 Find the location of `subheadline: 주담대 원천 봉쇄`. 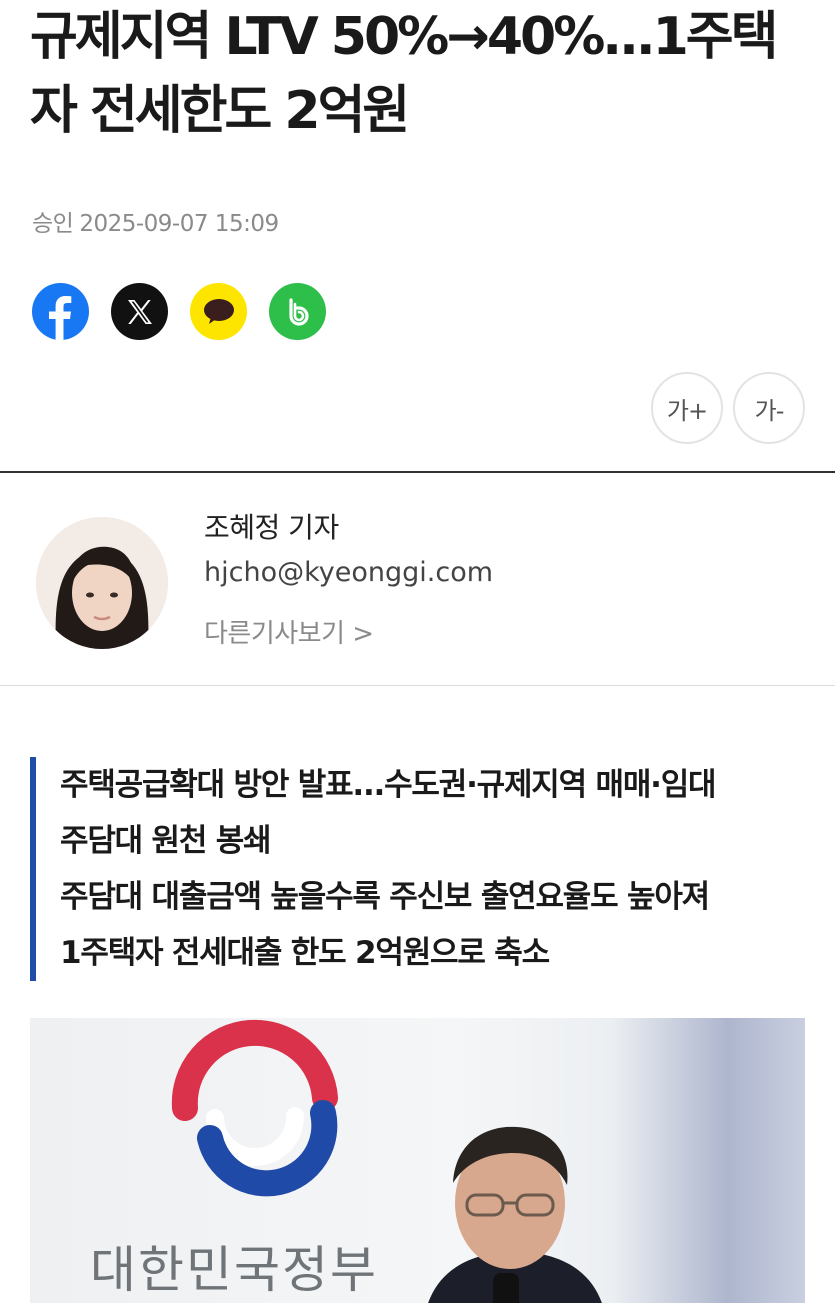

subheadline: 주담대 원천 봉쇄 is located at coordinates (166, 841).